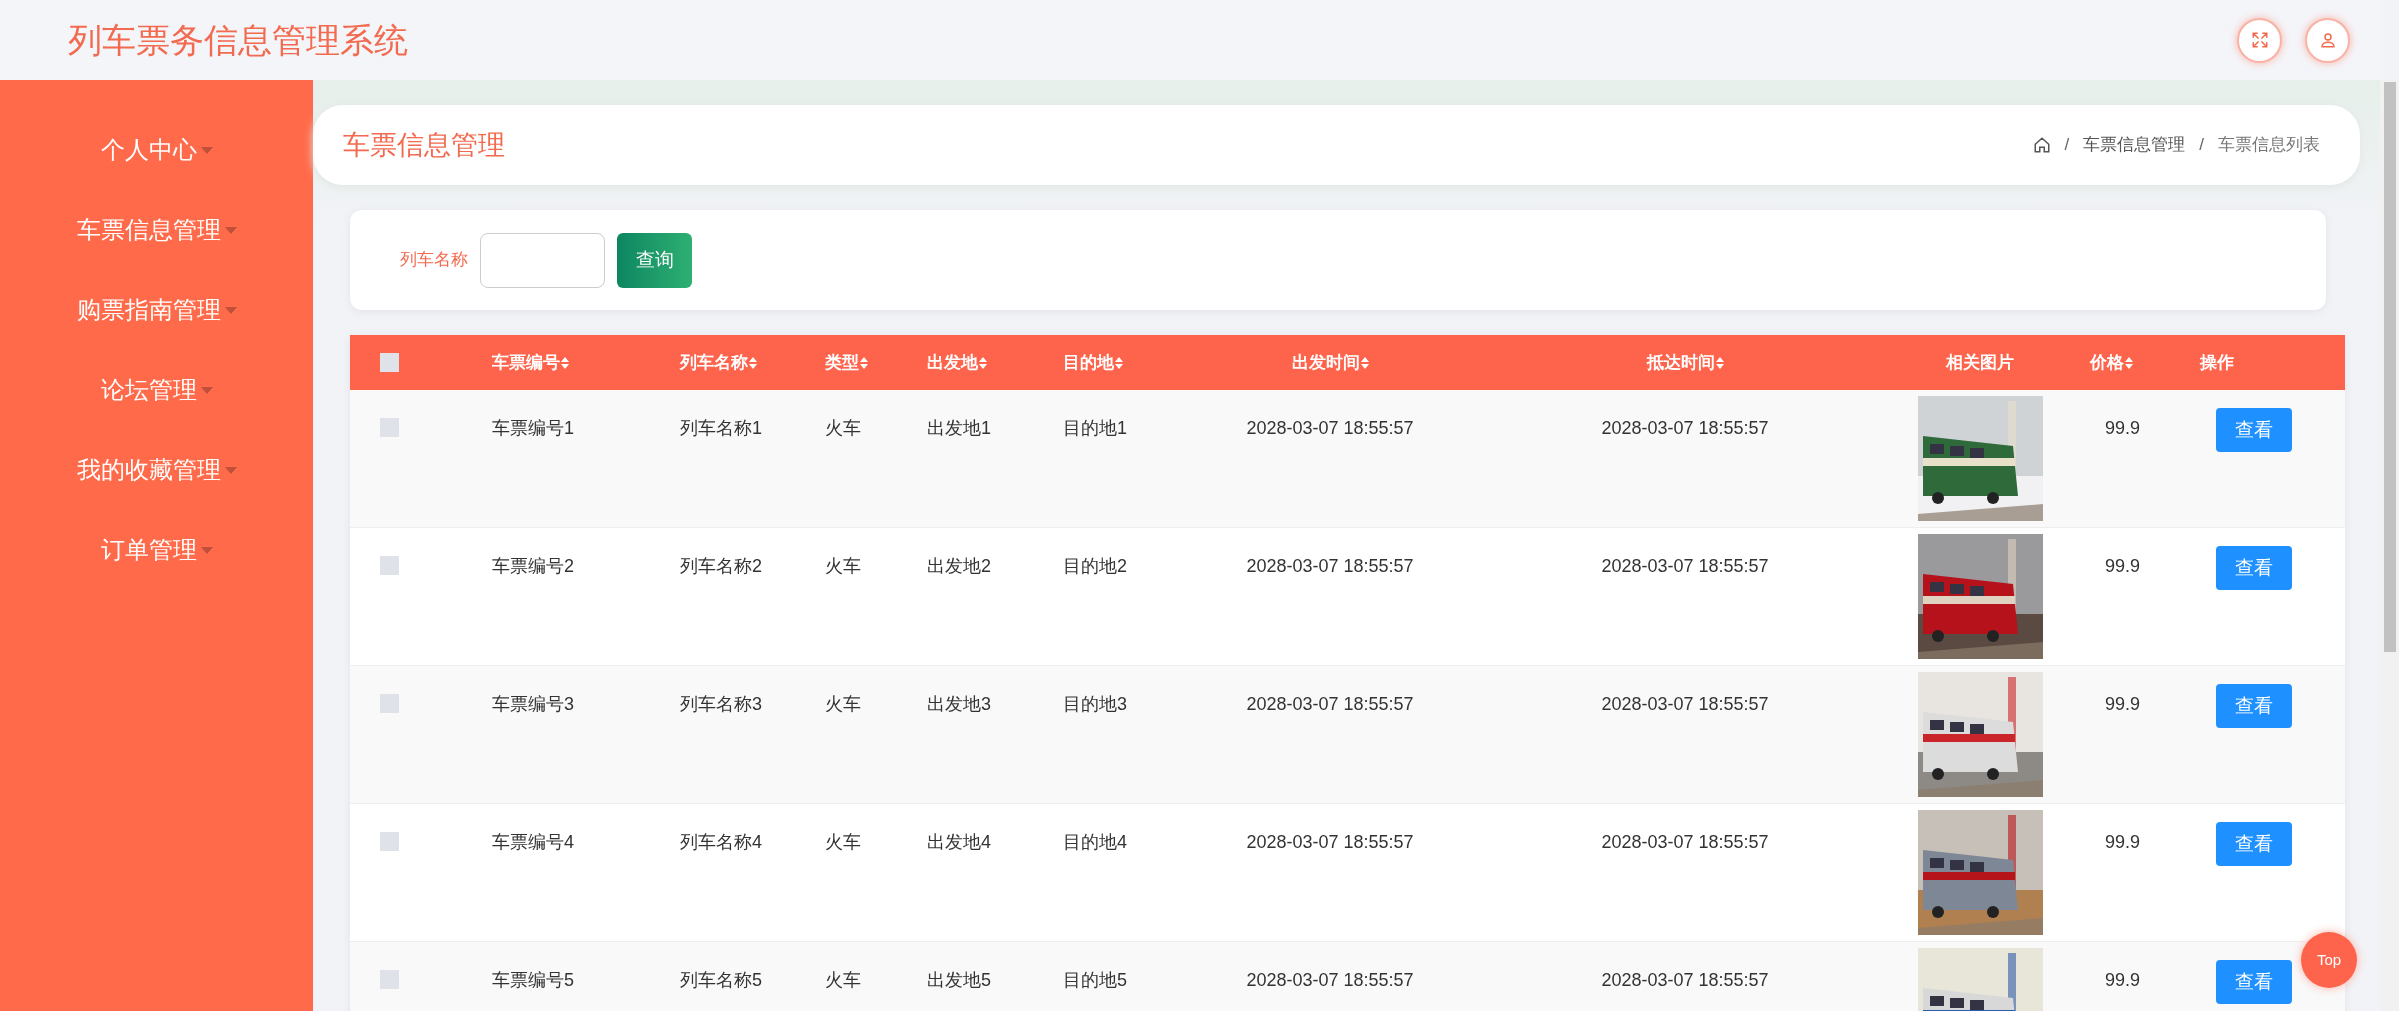 This screenshot has width=2399, height=1011. Describe the element at coordinates (1093, 362) in the screenshot. I see `column-header: 目的地` at that location.